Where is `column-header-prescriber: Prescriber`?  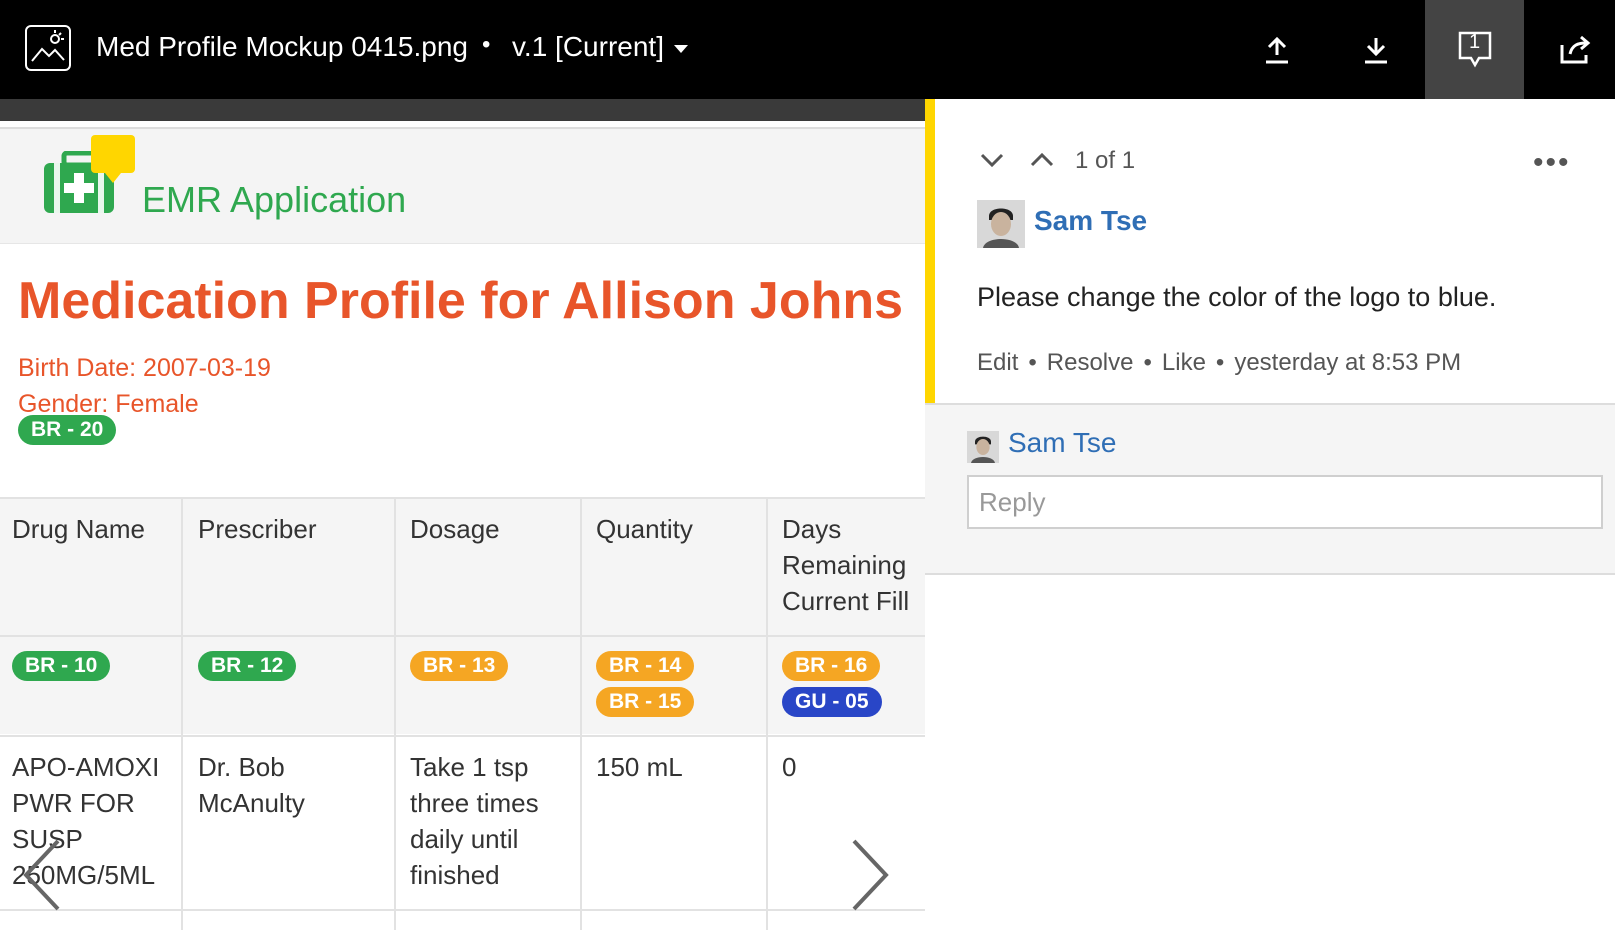 column-header-prescriber: Prescriber is located at coordinates (257, 529).